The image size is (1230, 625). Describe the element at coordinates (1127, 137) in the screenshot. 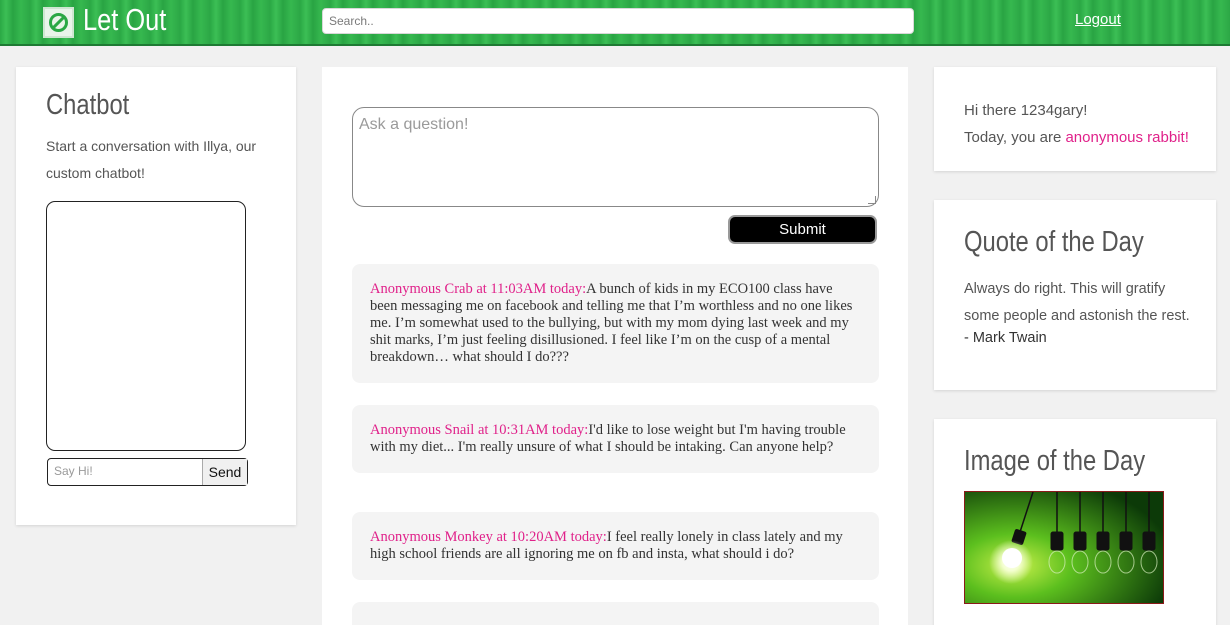

I see `alias-name: anonymous rabbit!` at that location.